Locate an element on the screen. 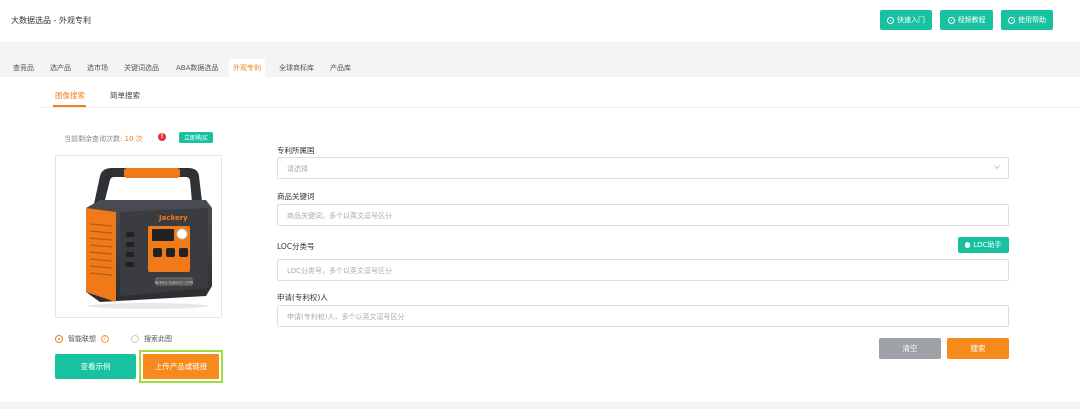 The image size is (1080, 409). keyword-label: 商品关键词 is located at coordinates (296, 196).